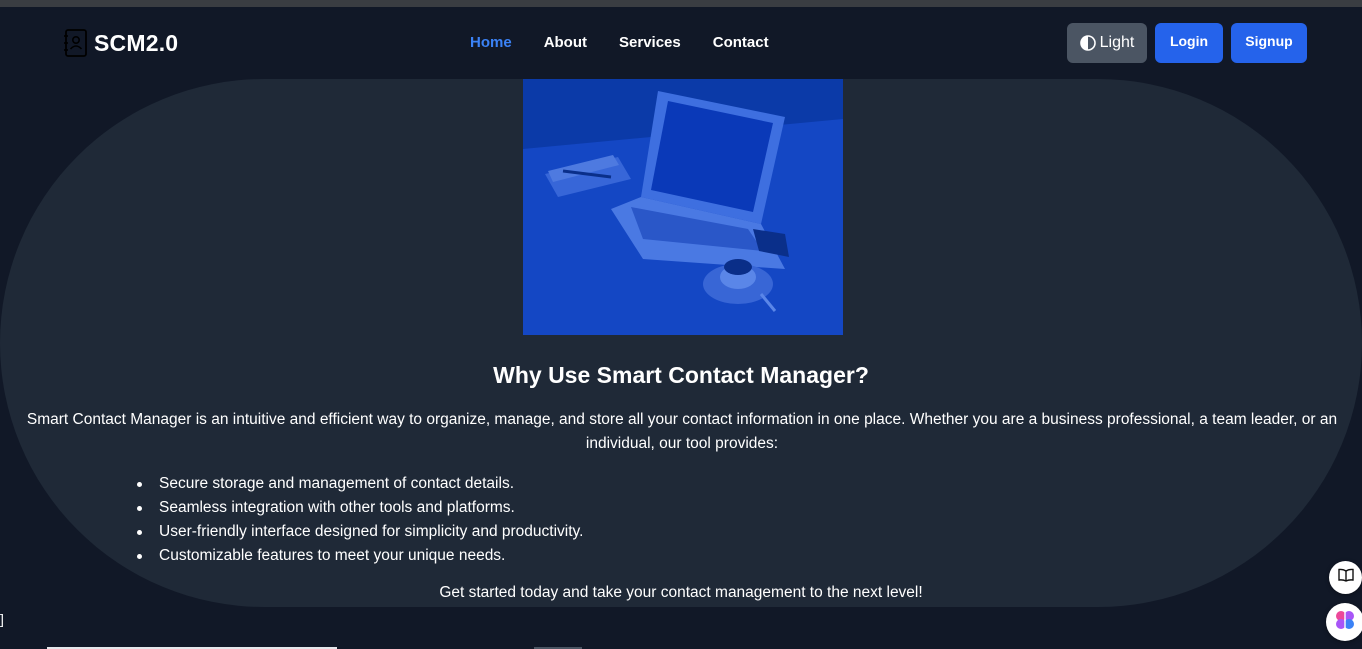 The width and height of the screenshot is (1362, 649). What do you see at coordinates (136, 42) in the screenshot?
I see `brand-name: SCM2.0` at bounding box center [136, 42].